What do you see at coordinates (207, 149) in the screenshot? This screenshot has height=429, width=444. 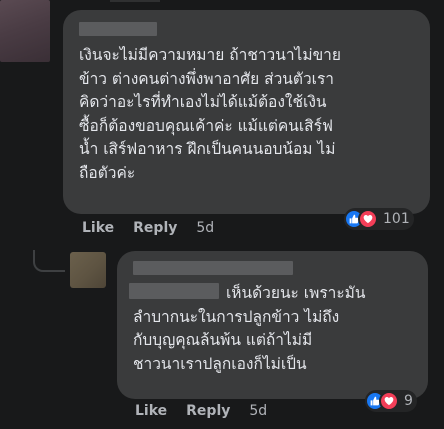 I see `comment-line: น้ำ เสิร์ฟอาหาร ฝึกเป็นคนนอบน้อม ไม่` at bounding box center [207, 149].